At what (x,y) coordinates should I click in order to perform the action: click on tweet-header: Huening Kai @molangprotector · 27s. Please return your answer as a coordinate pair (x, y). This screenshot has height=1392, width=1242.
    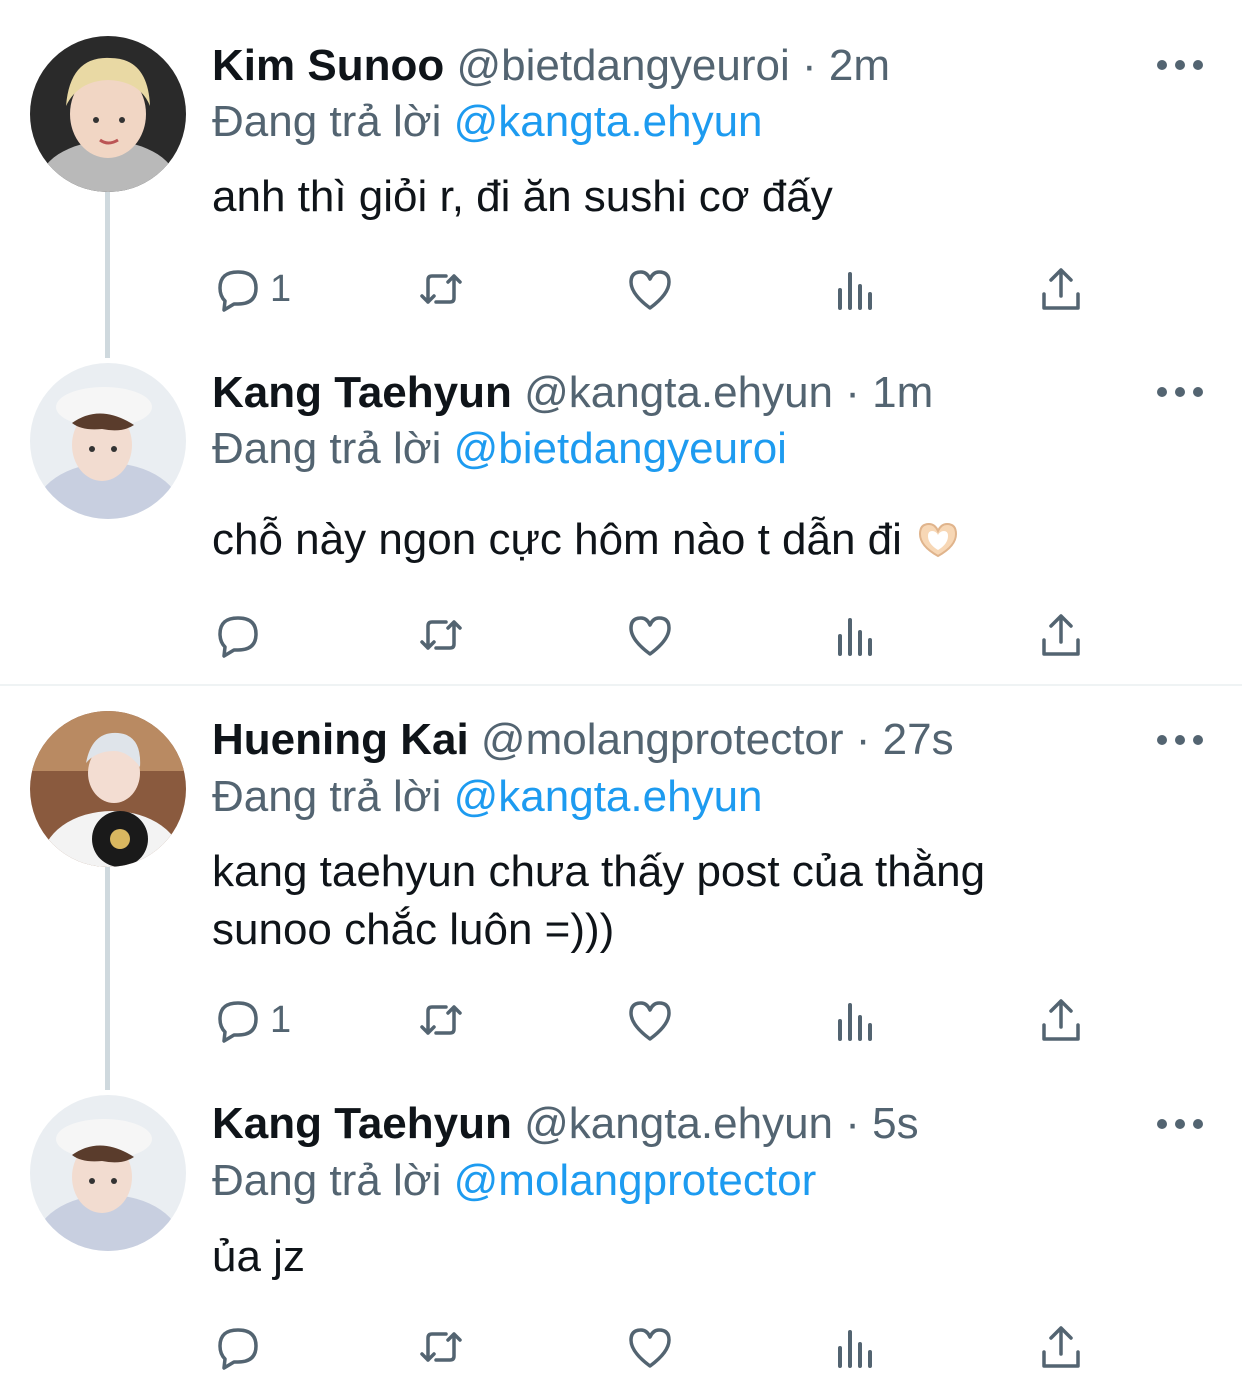
    Looking at the image, I should click on (583, 740).